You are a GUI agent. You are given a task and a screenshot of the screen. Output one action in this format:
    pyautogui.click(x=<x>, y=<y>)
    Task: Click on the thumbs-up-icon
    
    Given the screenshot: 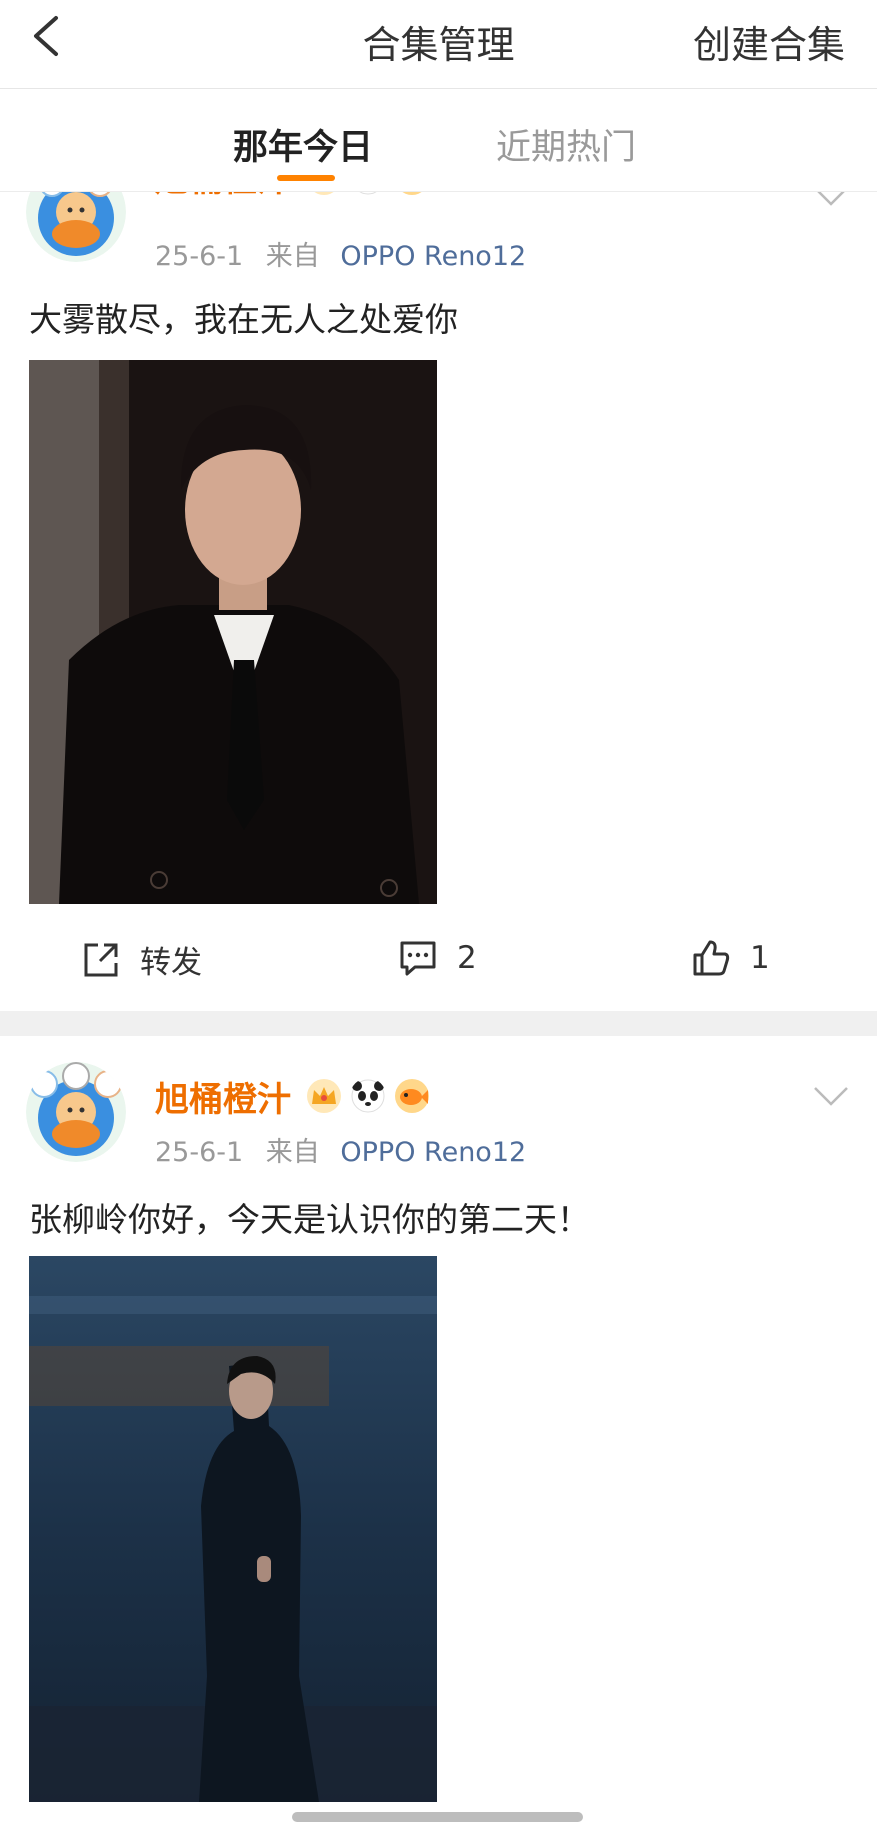 What is the action you would take?
    pyautogui.click(x=711, y=958)
    